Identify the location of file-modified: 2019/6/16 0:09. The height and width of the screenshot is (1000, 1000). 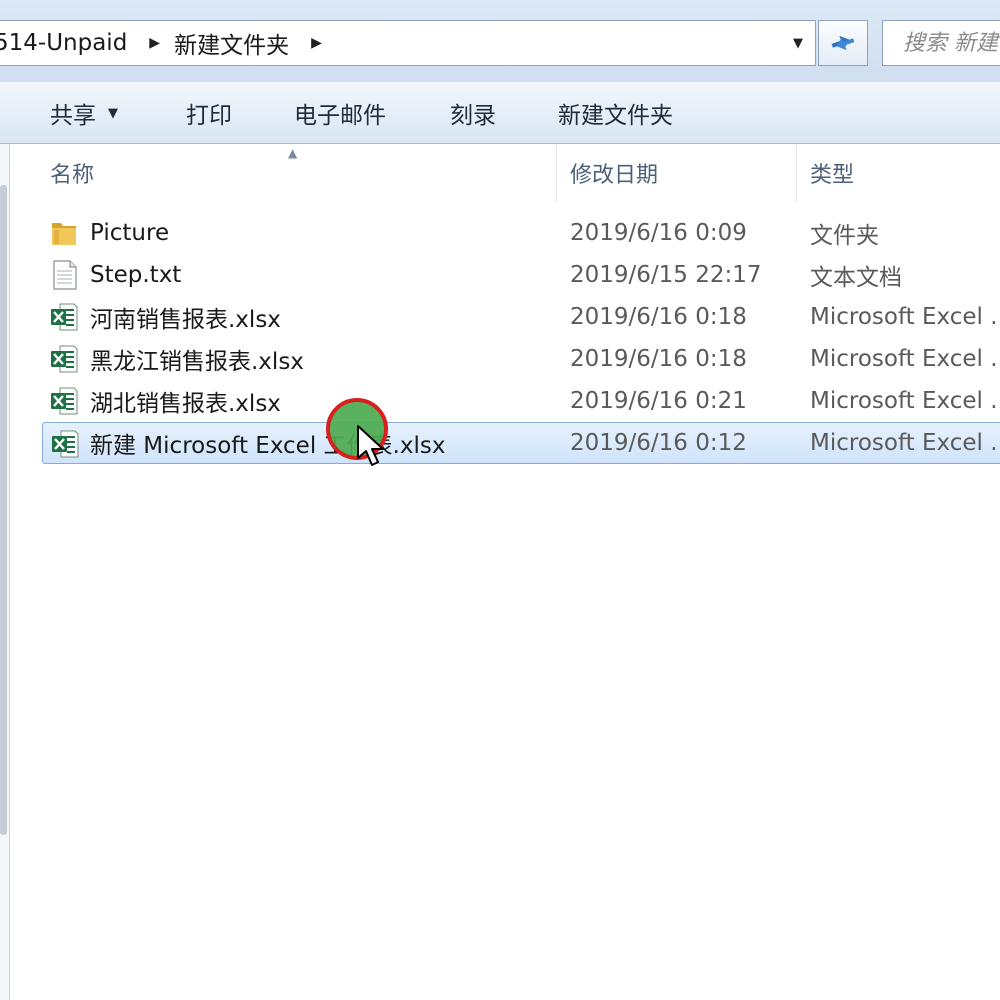
(658, 233).